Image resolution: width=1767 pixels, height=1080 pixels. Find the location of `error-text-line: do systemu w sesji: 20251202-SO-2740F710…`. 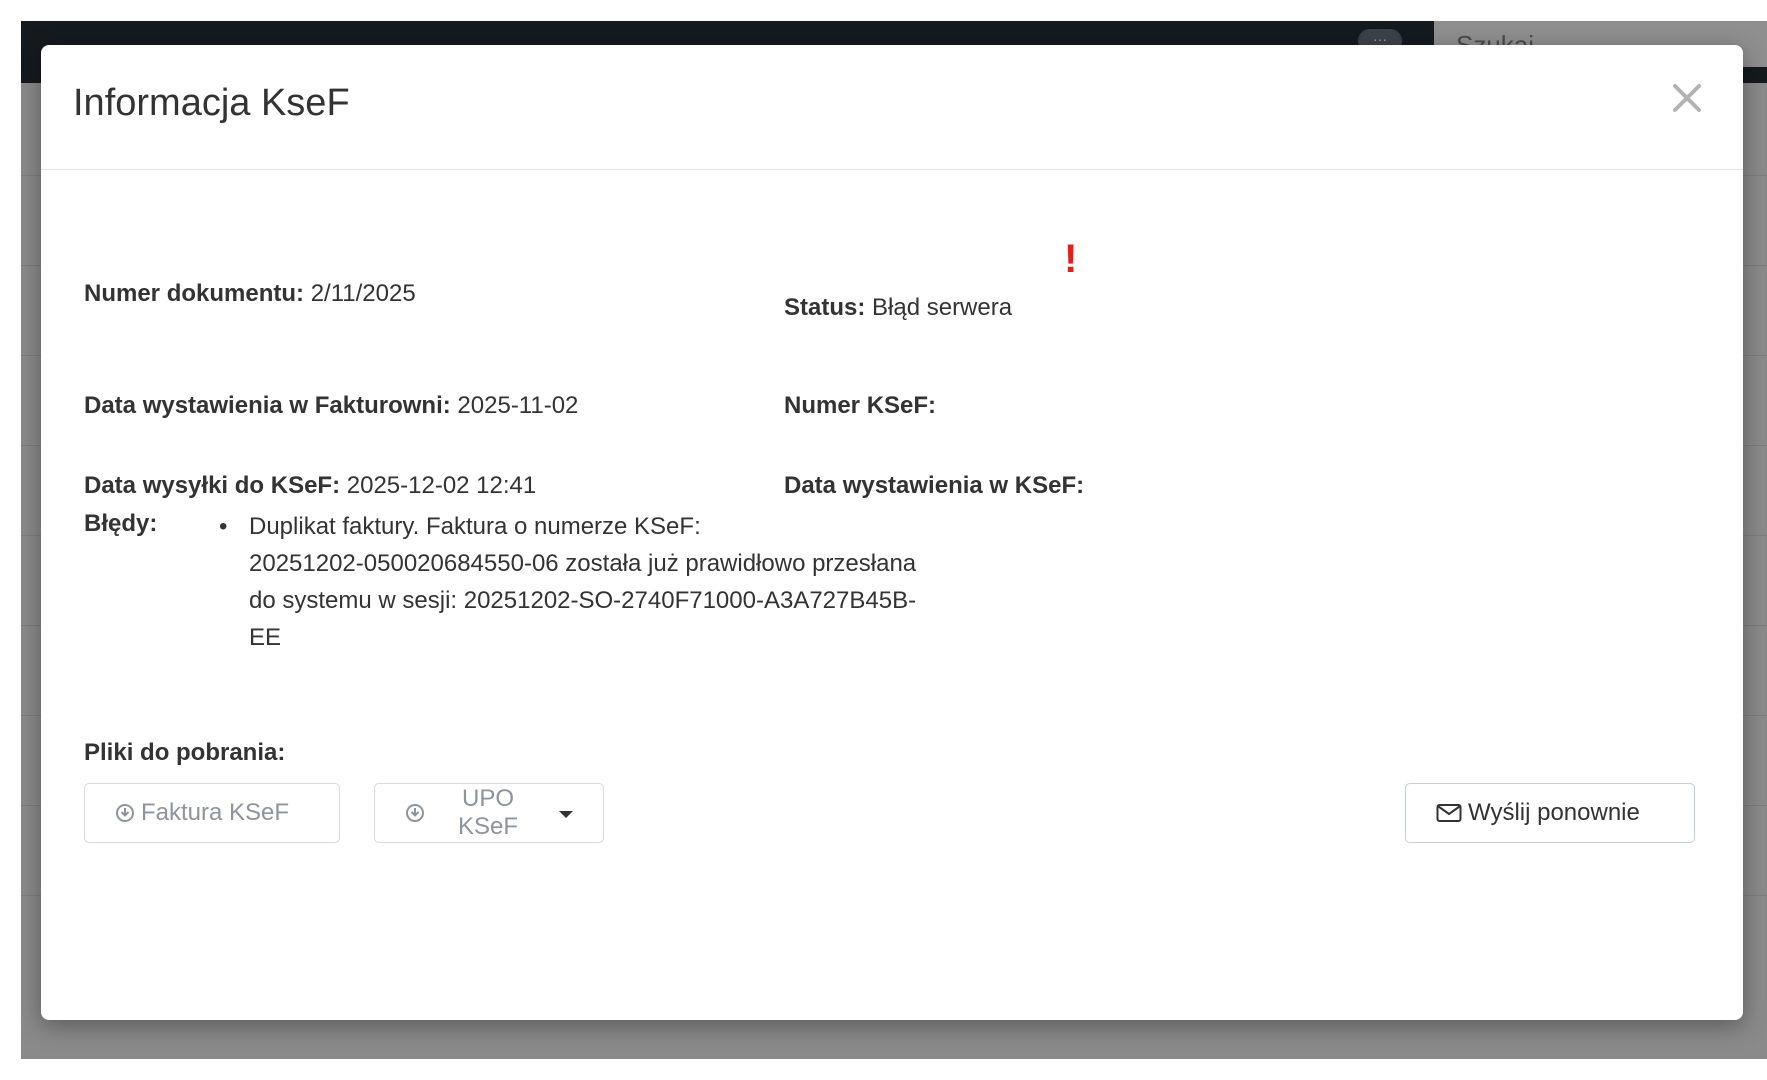

error-text-line: do systemu w sesji: 20251202-SO-2740F710… is located at coordinates (583, 600).